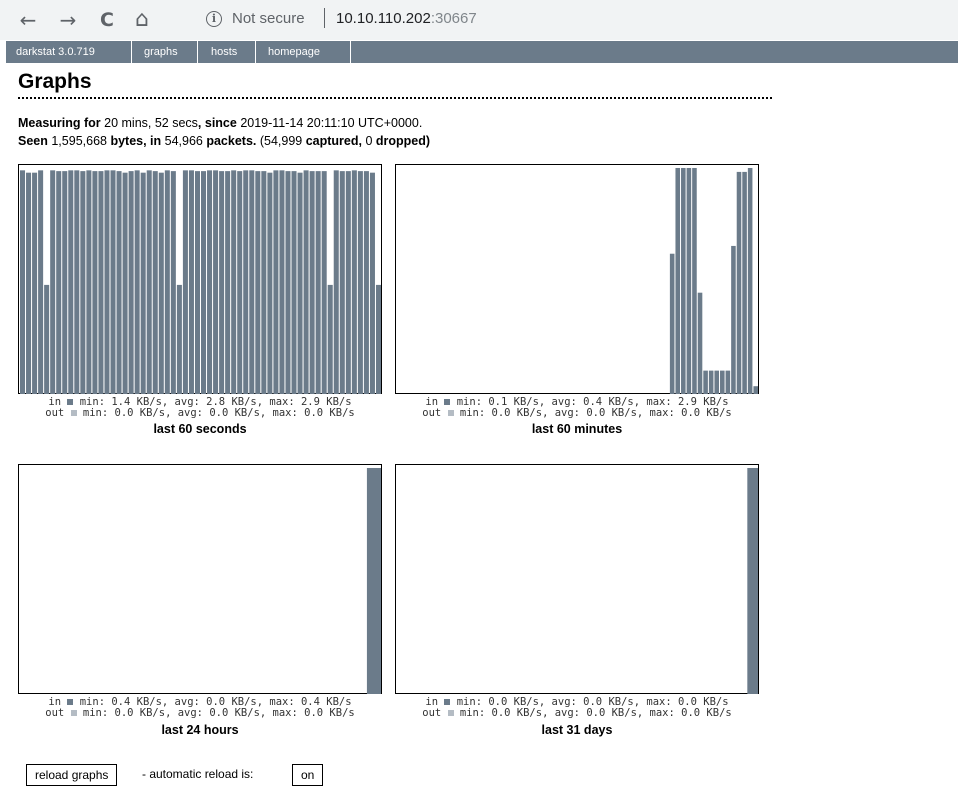 The height and width of the screenshot is (786, 958). Describe the element at coordinates (577, 279) in the screenshot. I see `graph-last-60-minutes` at that location.